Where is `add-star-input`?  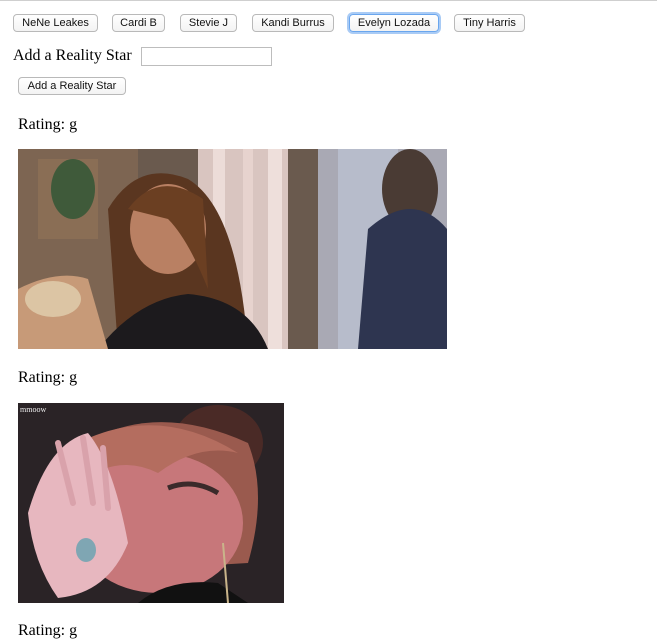
add-star-input is located at coordinates (206, 56).